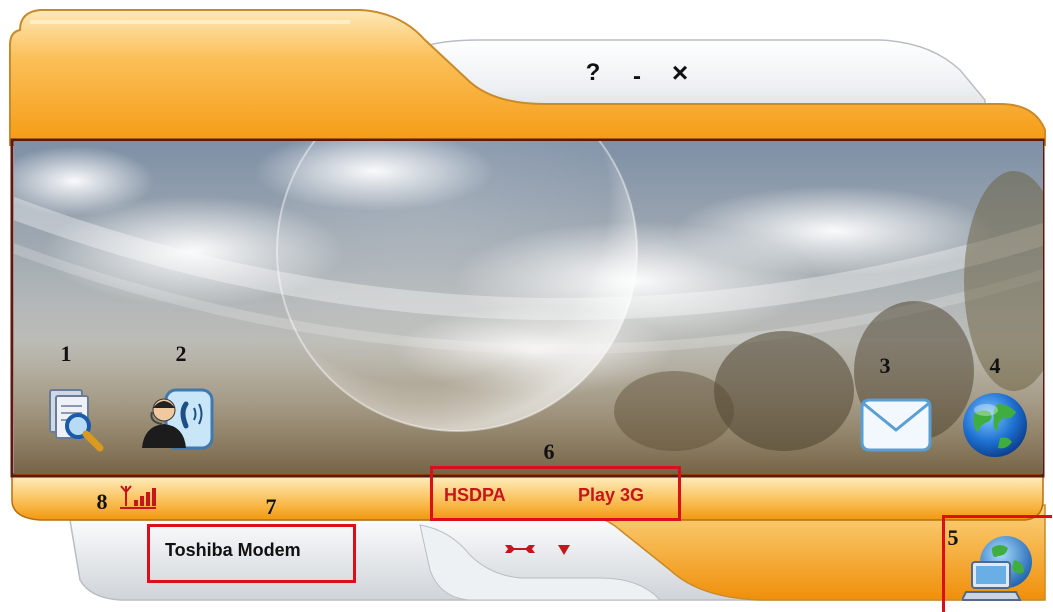 The width and height of the screenshot is (1053, 612). I want to click on callout-7: 7, so click(271, 506).